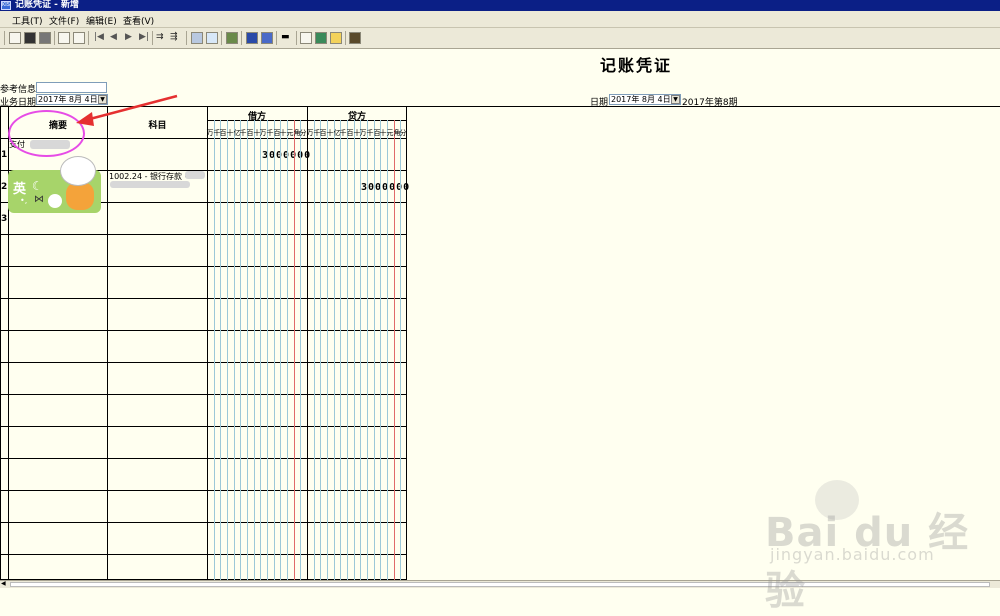  I want to click on app-icon: KIS, so click(6, 5).